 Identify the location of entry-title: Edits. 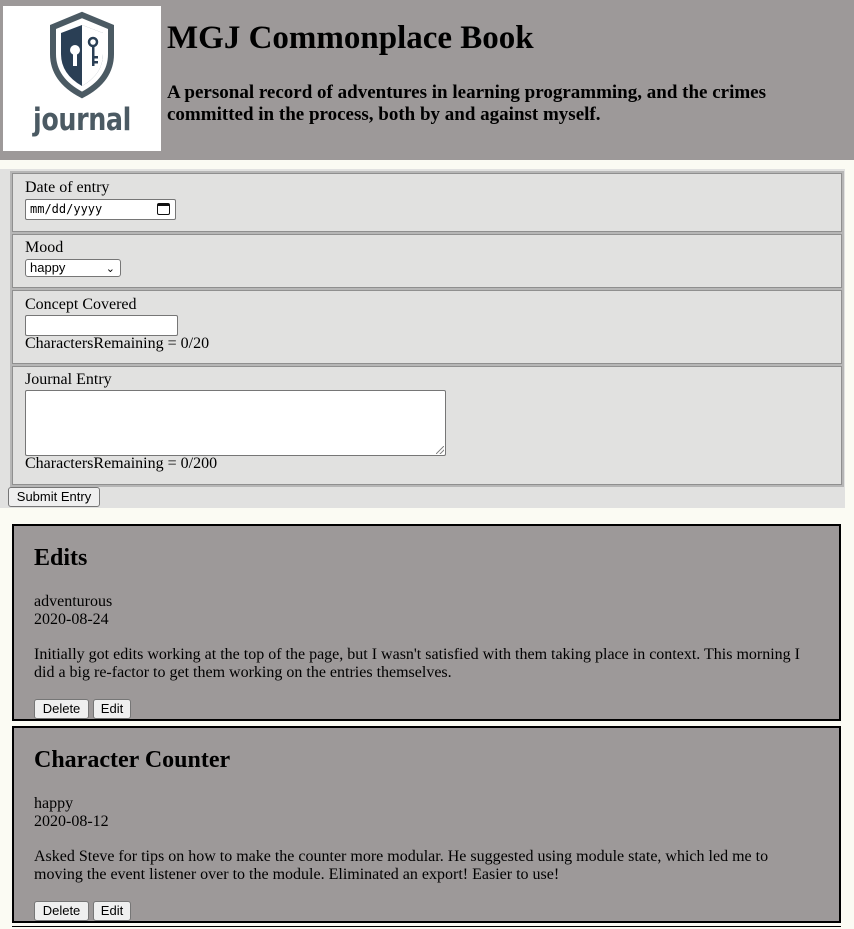
(61, 558).